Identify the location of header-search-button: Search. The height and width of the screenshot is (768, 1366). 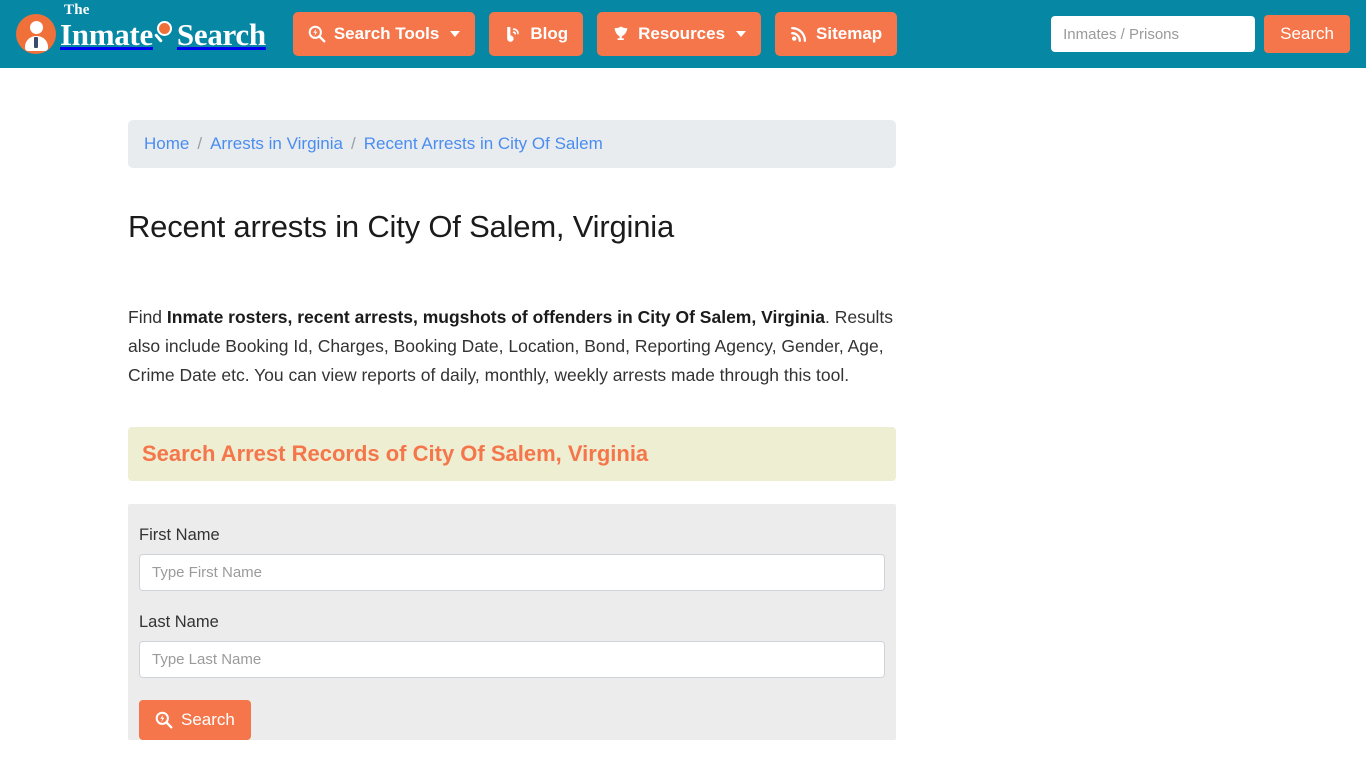
(1307, 34).